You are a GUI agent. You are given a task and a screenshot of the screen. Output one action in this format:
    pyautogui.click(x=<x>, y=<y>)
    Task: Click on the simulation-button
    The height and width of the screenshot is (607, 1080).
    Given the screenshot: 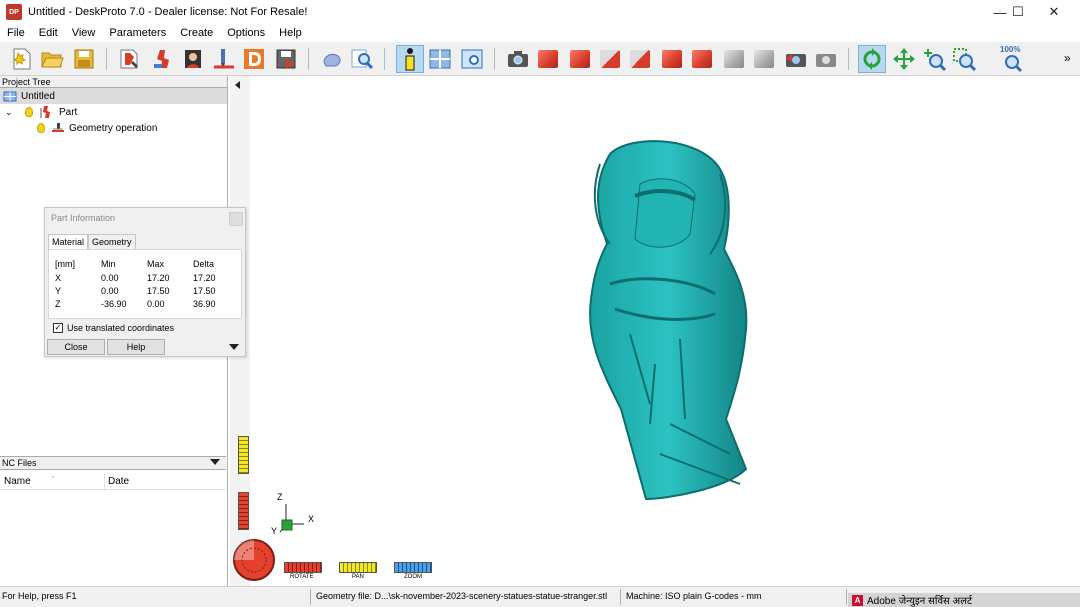 What is the action you would take?
    pyautogui.click(x=332, y=59)
    